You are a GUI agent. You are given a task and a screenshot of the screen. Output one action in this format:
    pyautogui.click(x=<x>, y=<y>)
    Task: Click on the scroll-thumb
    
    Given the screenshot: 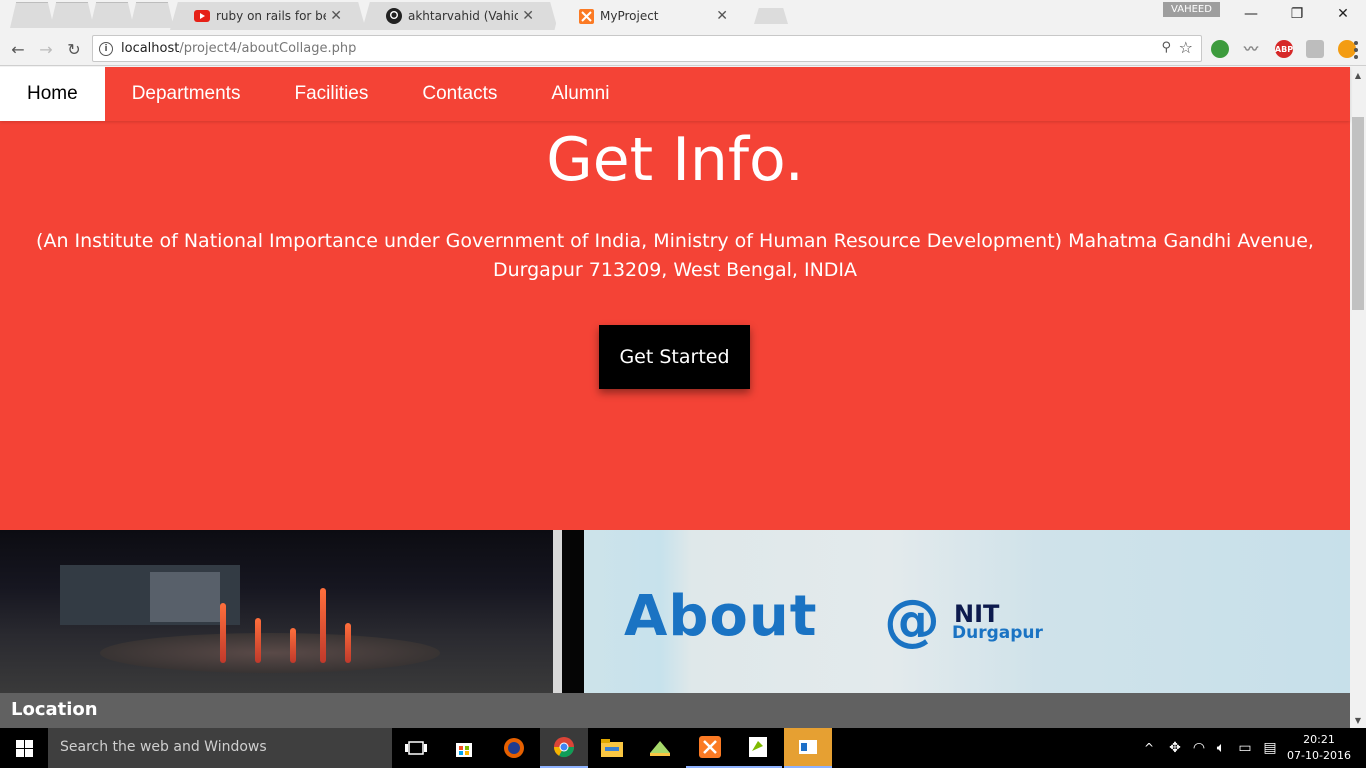 What is the action you would take?
    pyautogui.click(x=1358, y=213)
    